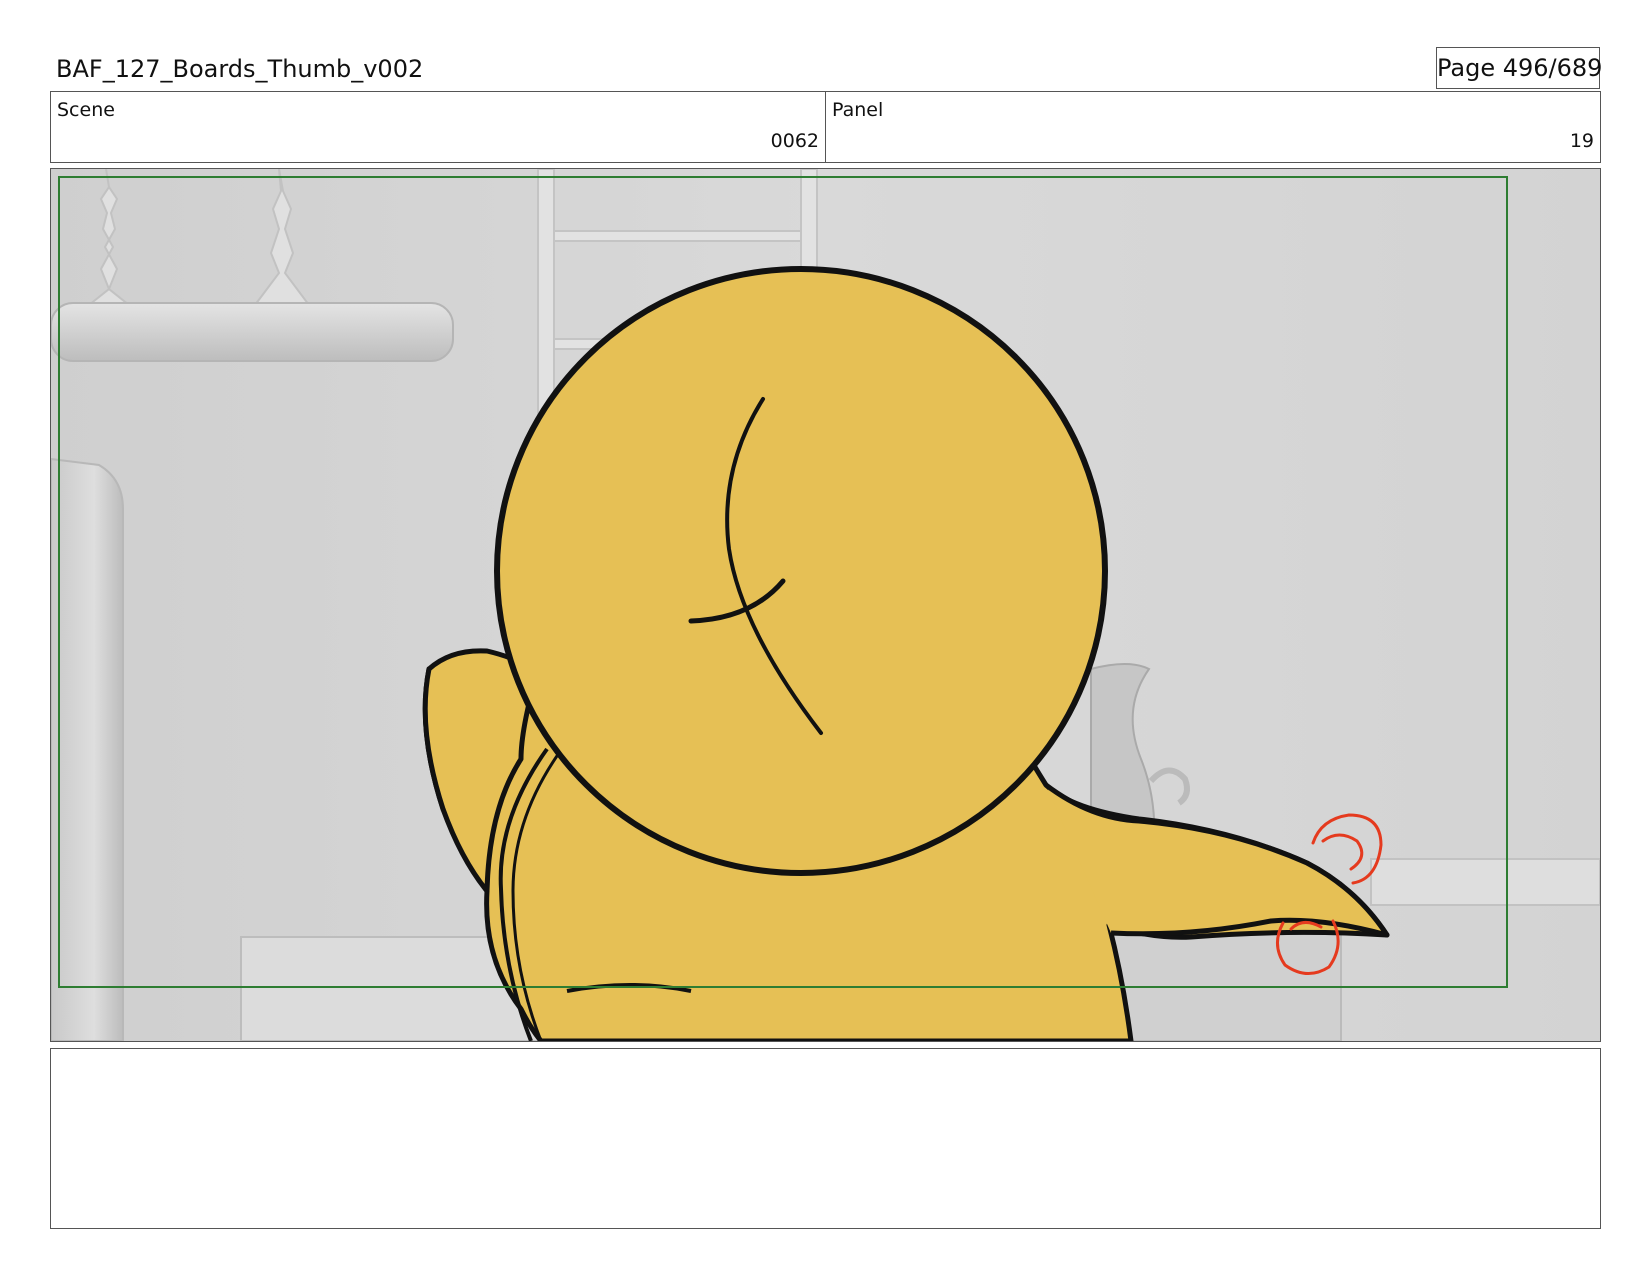 This screenshot has width=1650, height=1275. I want to click on notes-box, so click(825, 1138).